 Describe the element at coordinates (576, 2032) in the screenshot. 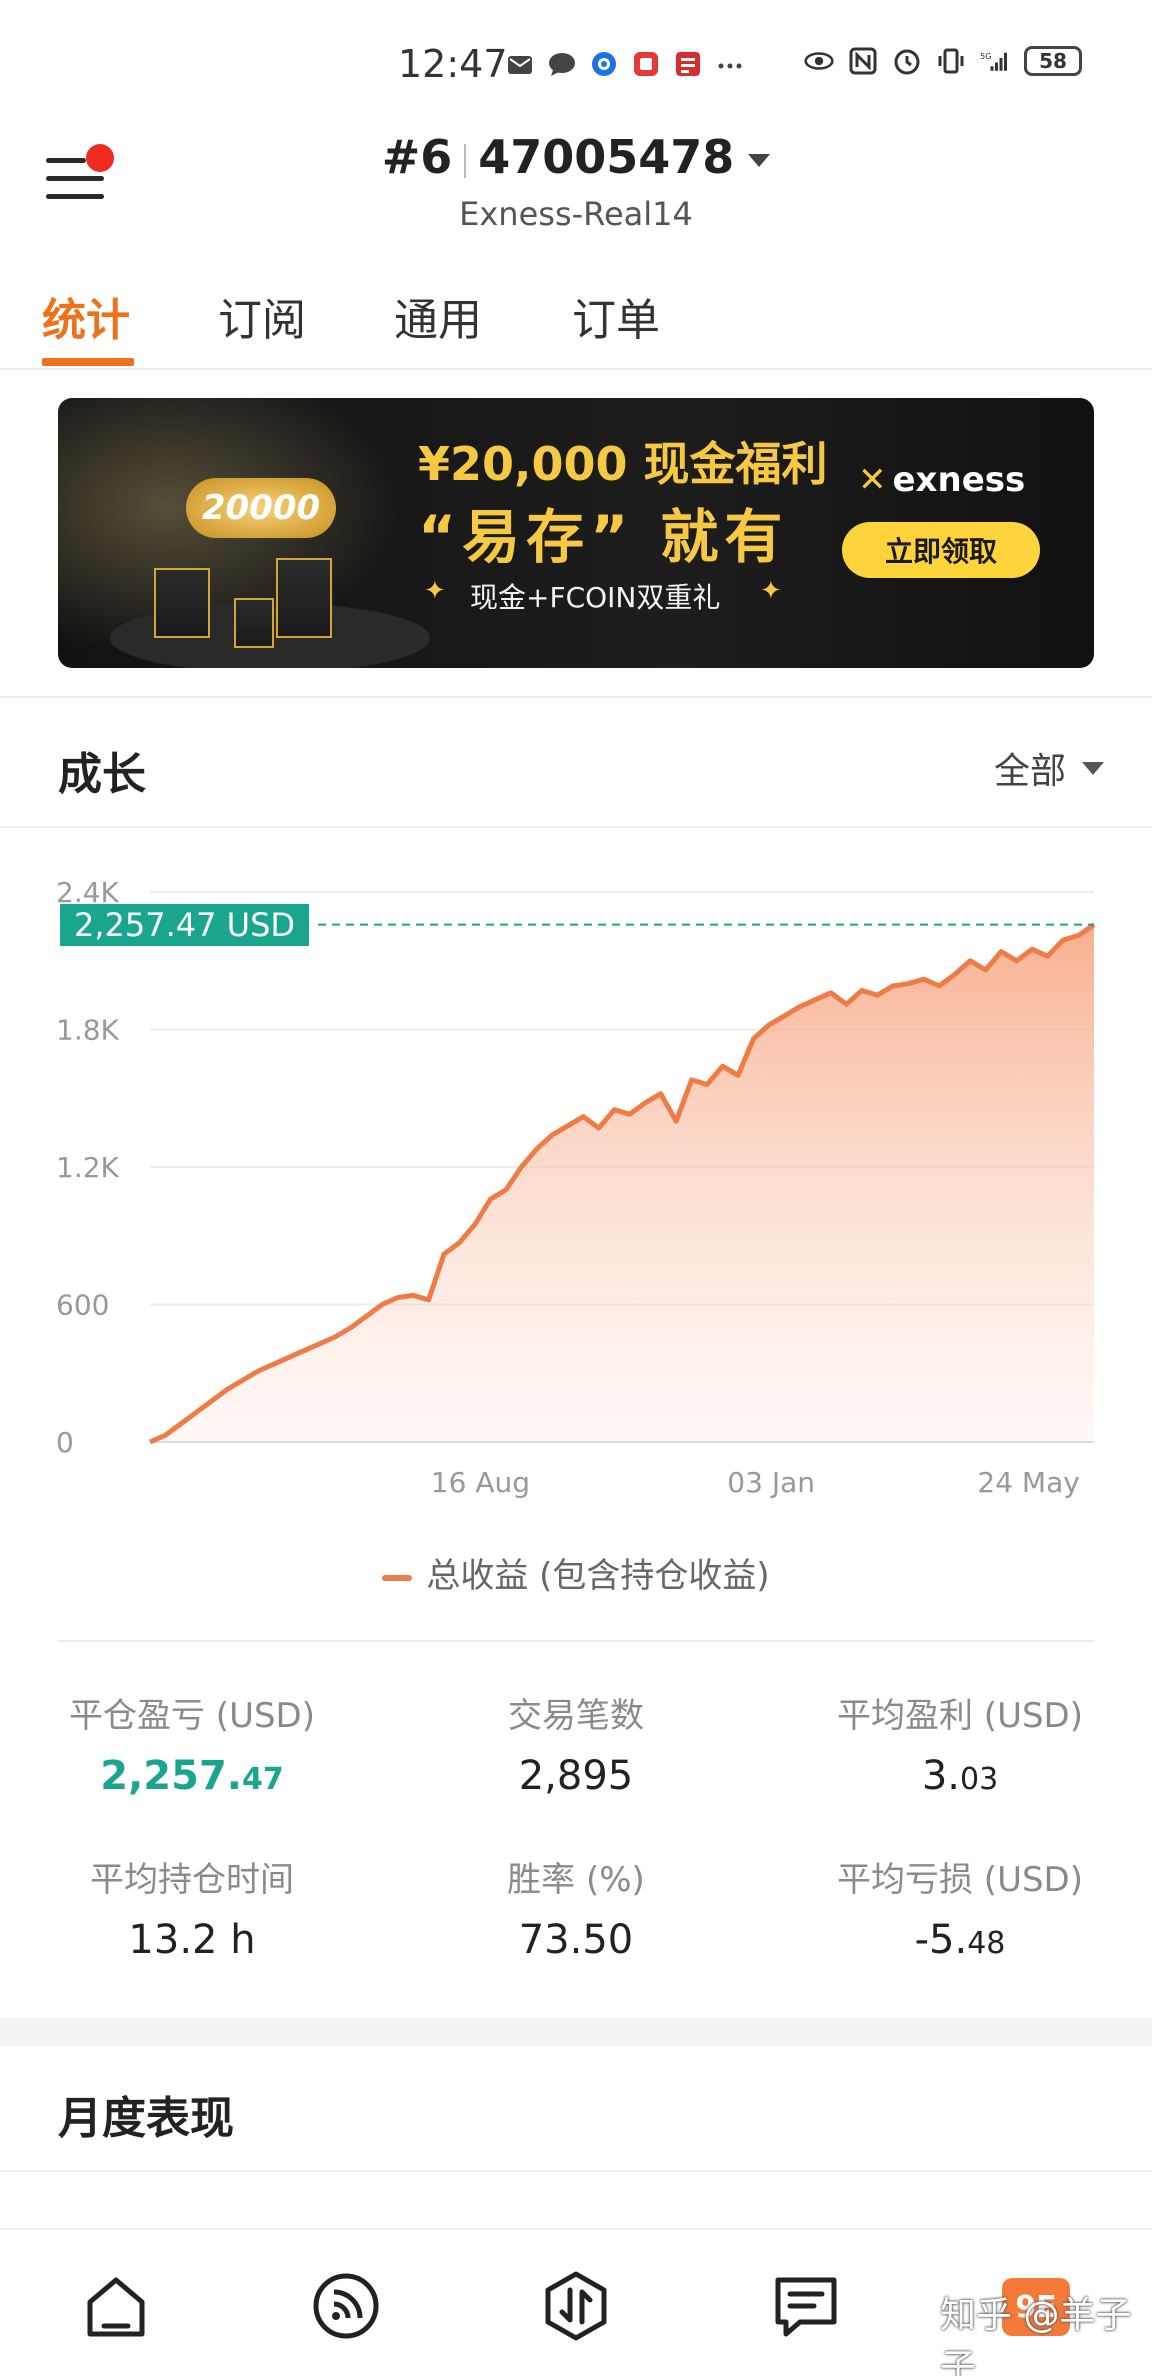

I see `section-gap` at that location.